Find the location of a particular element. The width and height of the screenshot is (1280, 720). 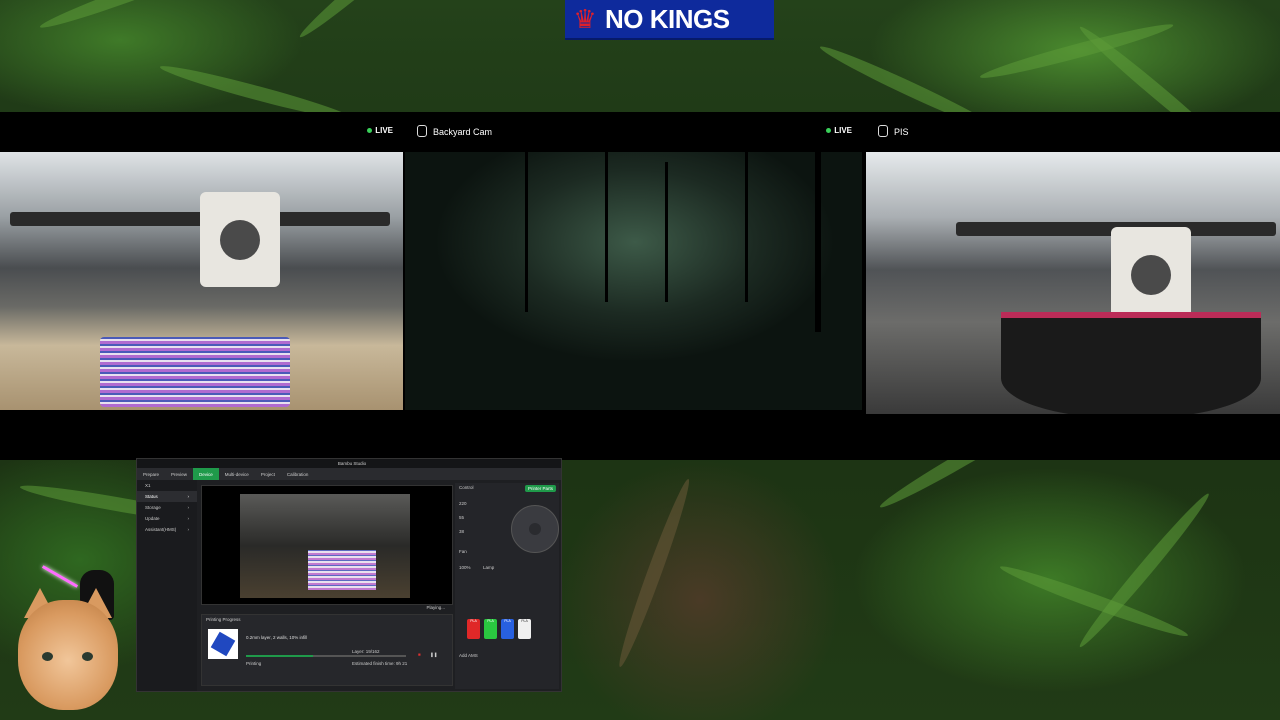

printer-camera-view is located at coordinates (327, 545).